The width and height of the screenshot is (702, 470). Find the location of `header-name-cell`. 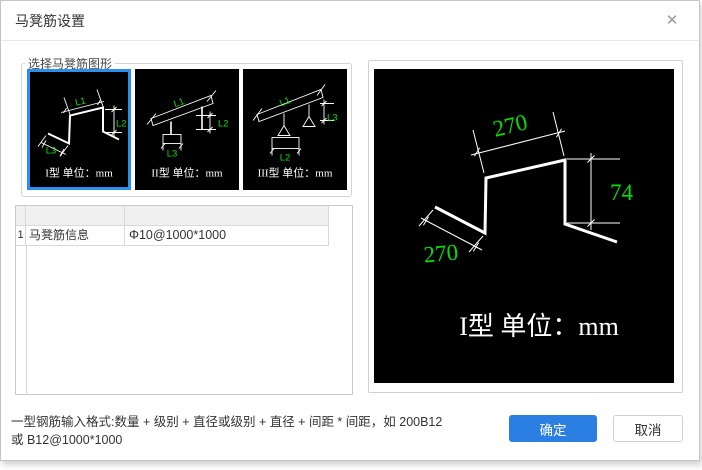

header-name-cell is located at coordinates (75, 216).